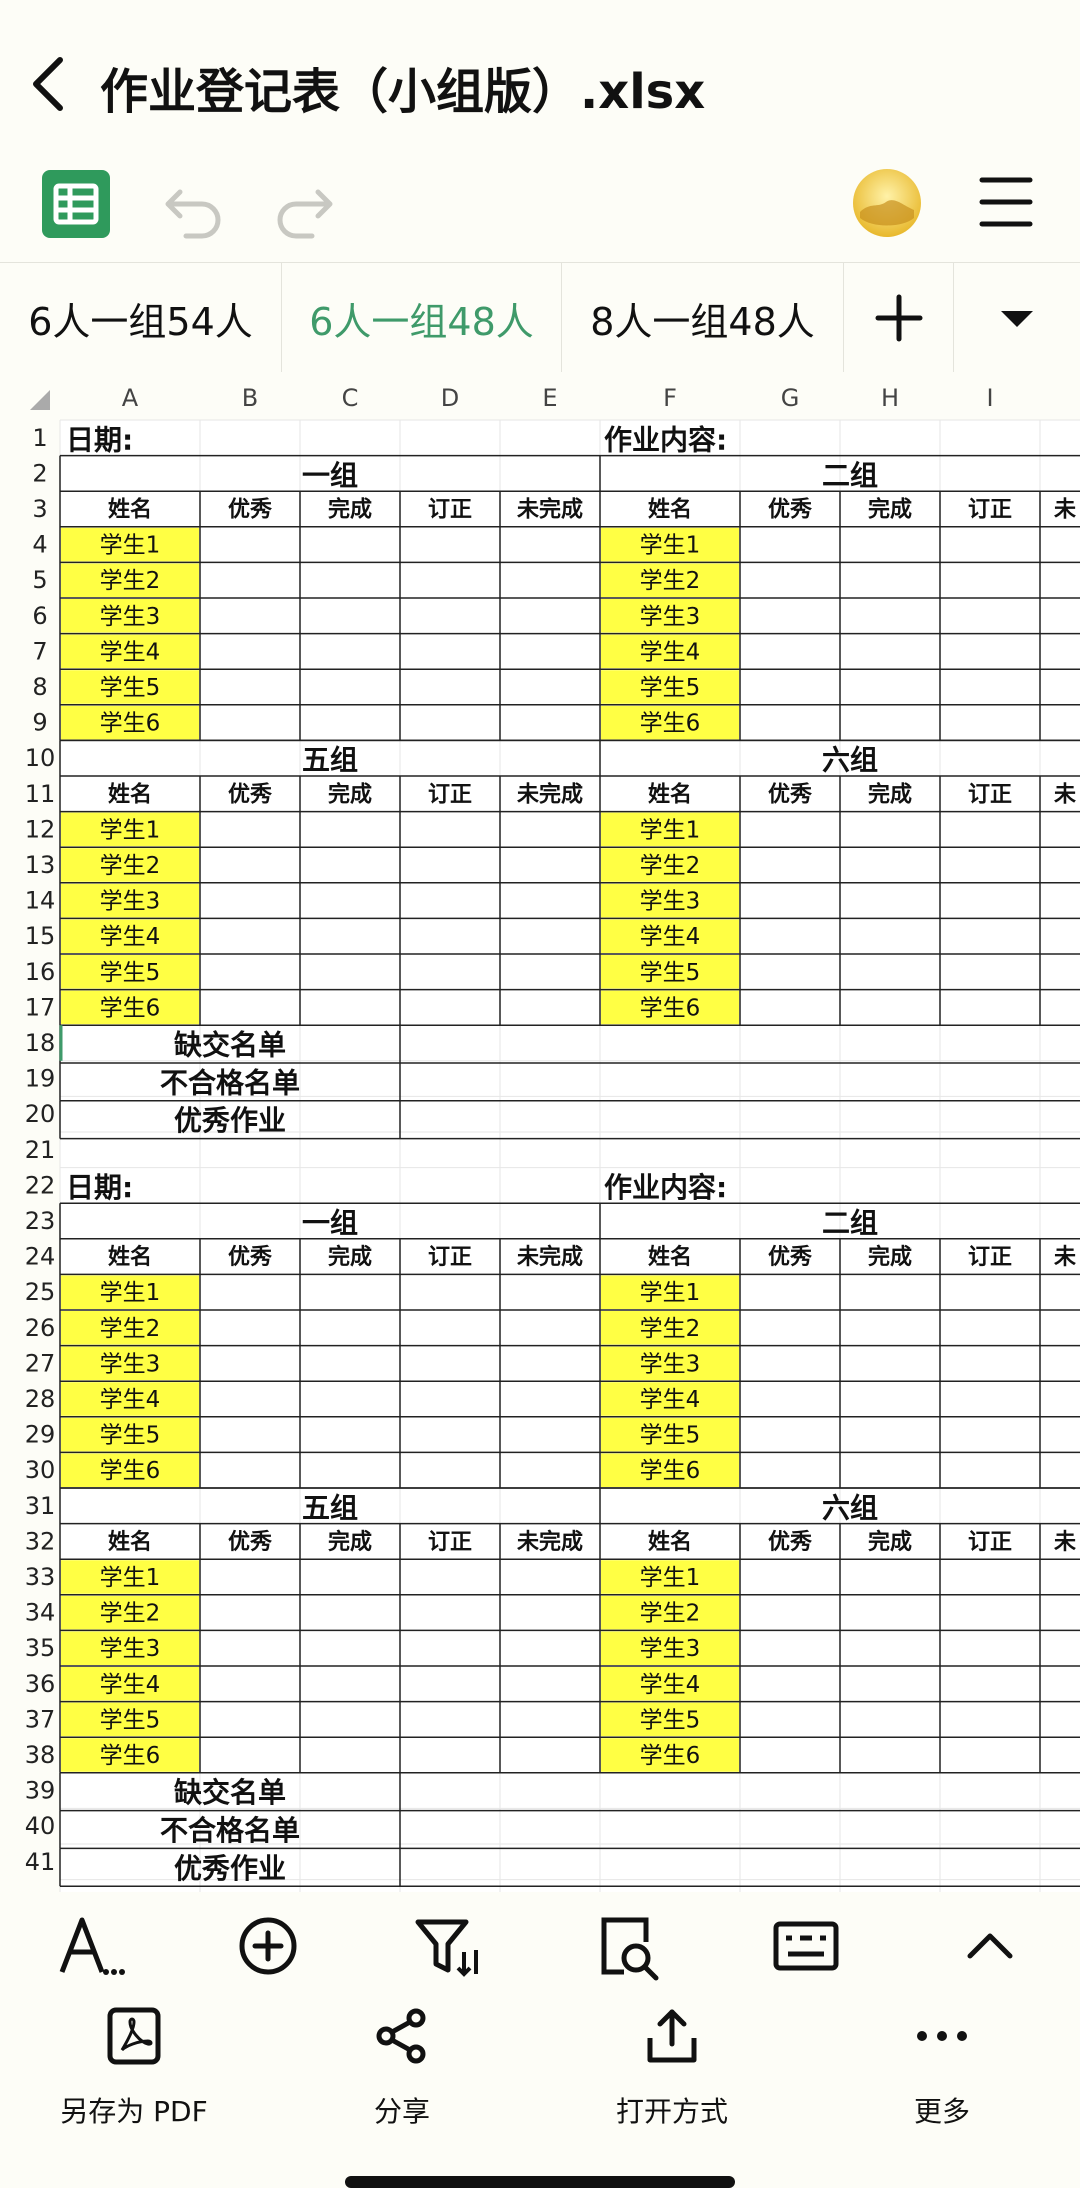  What do you see at coordinates (39, 651) in the screenshot?
I see `row-header-7: 7` at bounding box center [39, 651].